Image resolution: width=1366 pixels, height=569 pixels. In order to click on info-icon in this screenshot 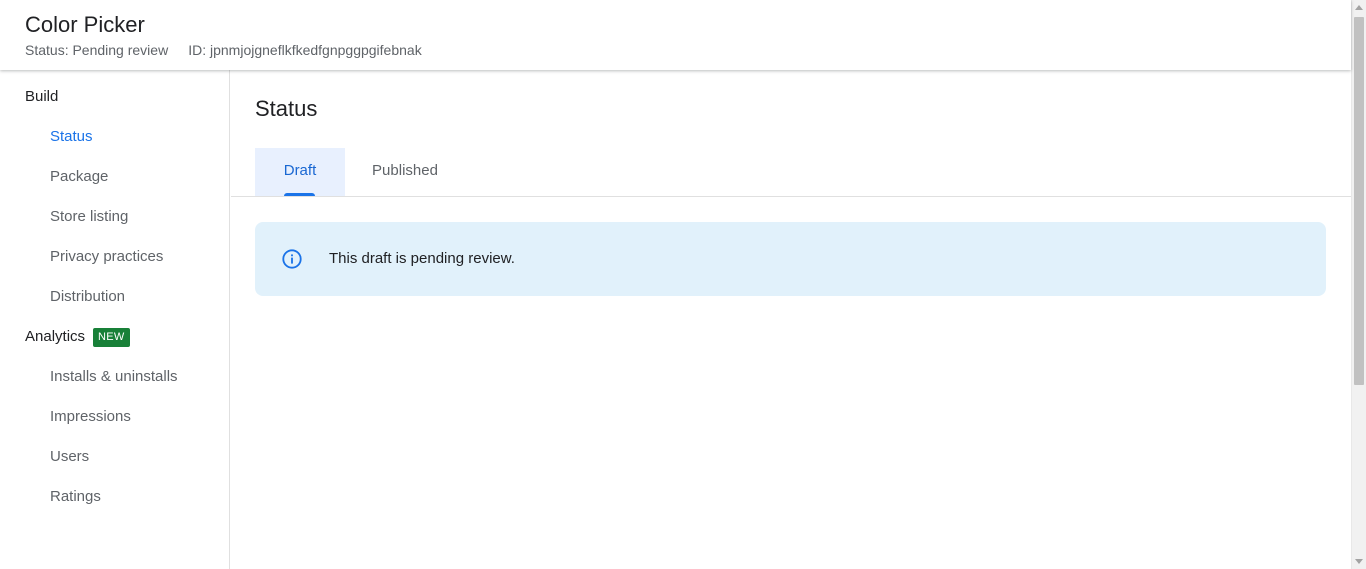, I will do `click(292, 259)`.